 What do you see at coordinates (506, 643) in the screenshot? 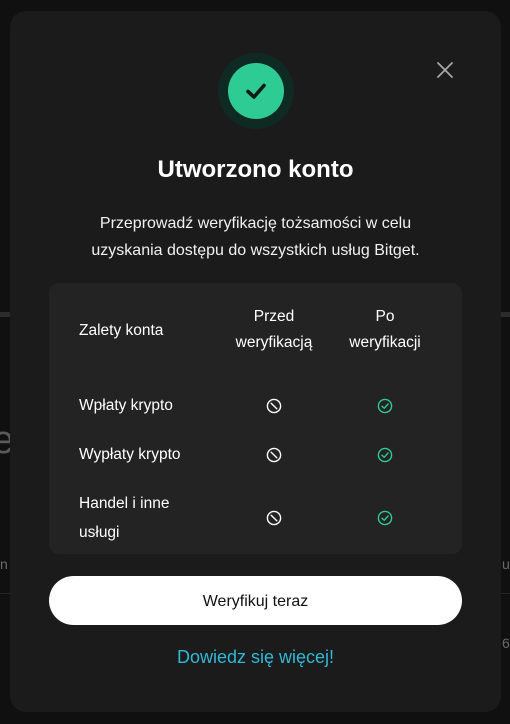
I see `background-text-fragment: 6` at bounding box center [506, 643].